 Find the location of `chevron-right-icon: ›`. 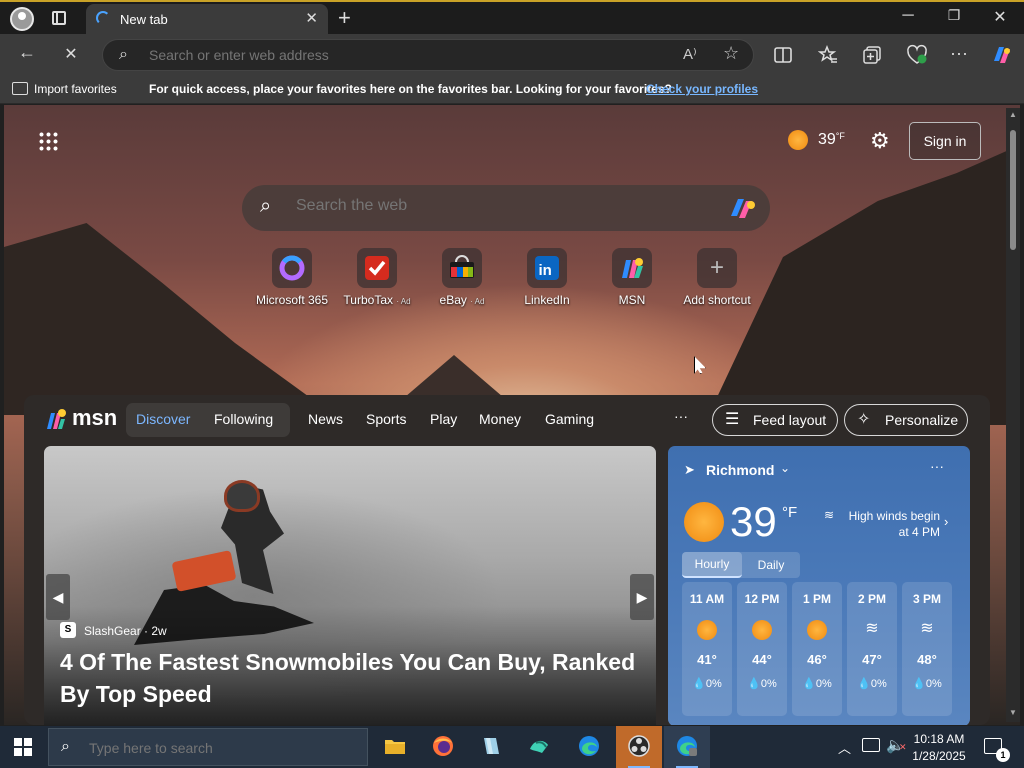

chevron-right-icon: › is located at coordinates (946, 521).